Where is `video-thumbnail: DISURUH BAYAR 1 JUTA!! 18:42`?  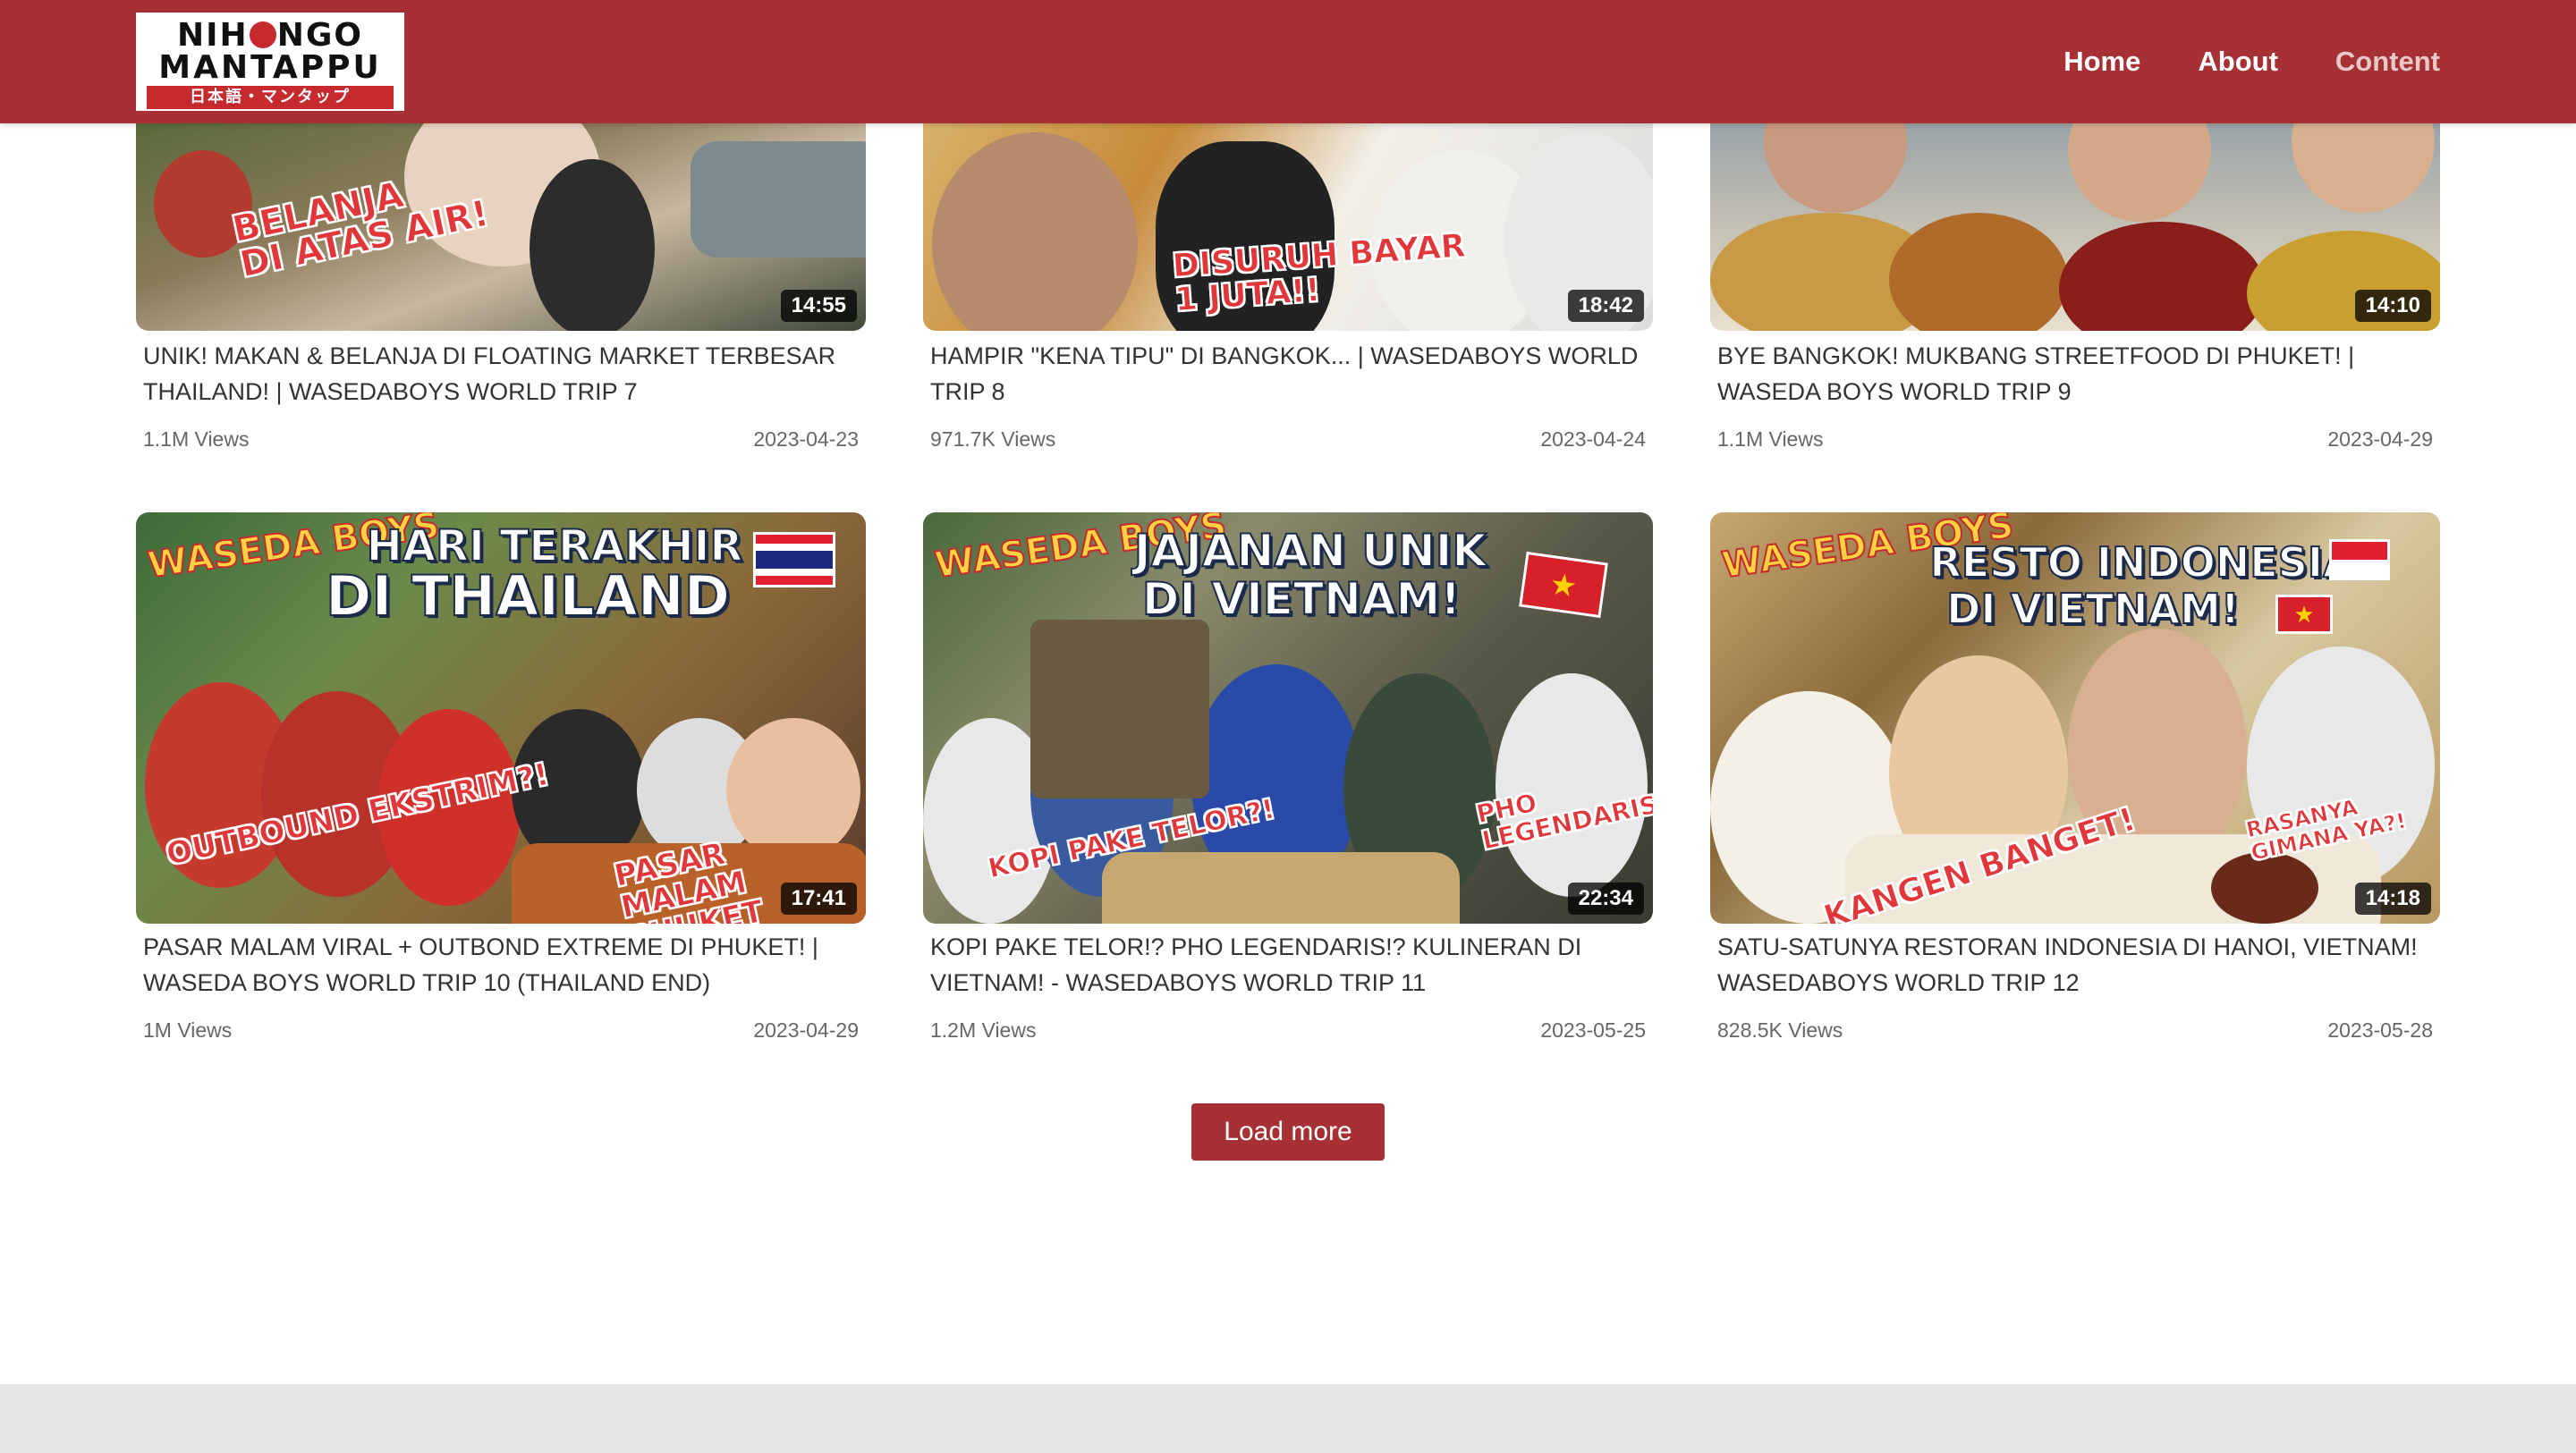
video-thumbnail: DISURUH BAYAR 1 JUTA!! 18:42 is located at coordinates (1288, 227).